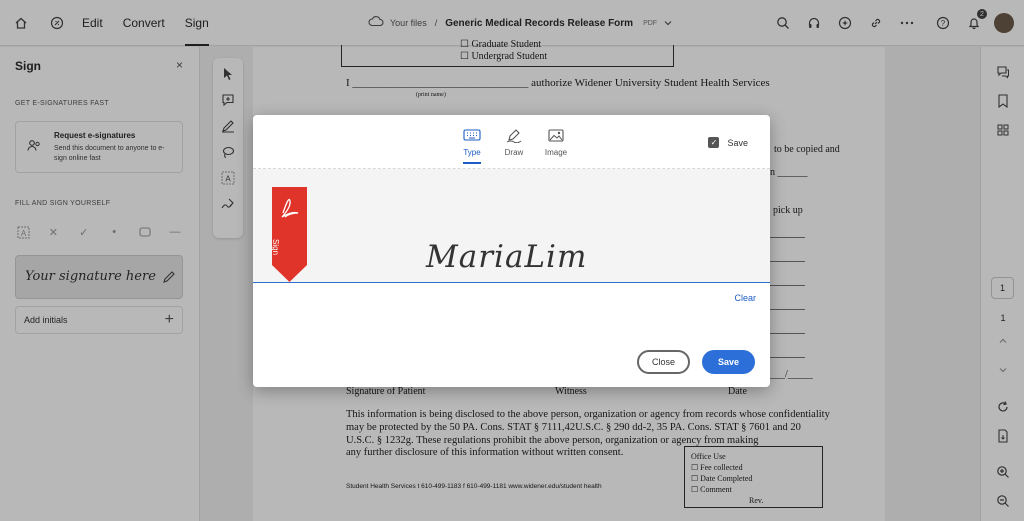 Image resolution: width=1024 pixels, height=521 pixels. What do you see at coordinates (556, 145) in the screenshot?
I see `tab-image: Image` at bounding box center [556, 145].